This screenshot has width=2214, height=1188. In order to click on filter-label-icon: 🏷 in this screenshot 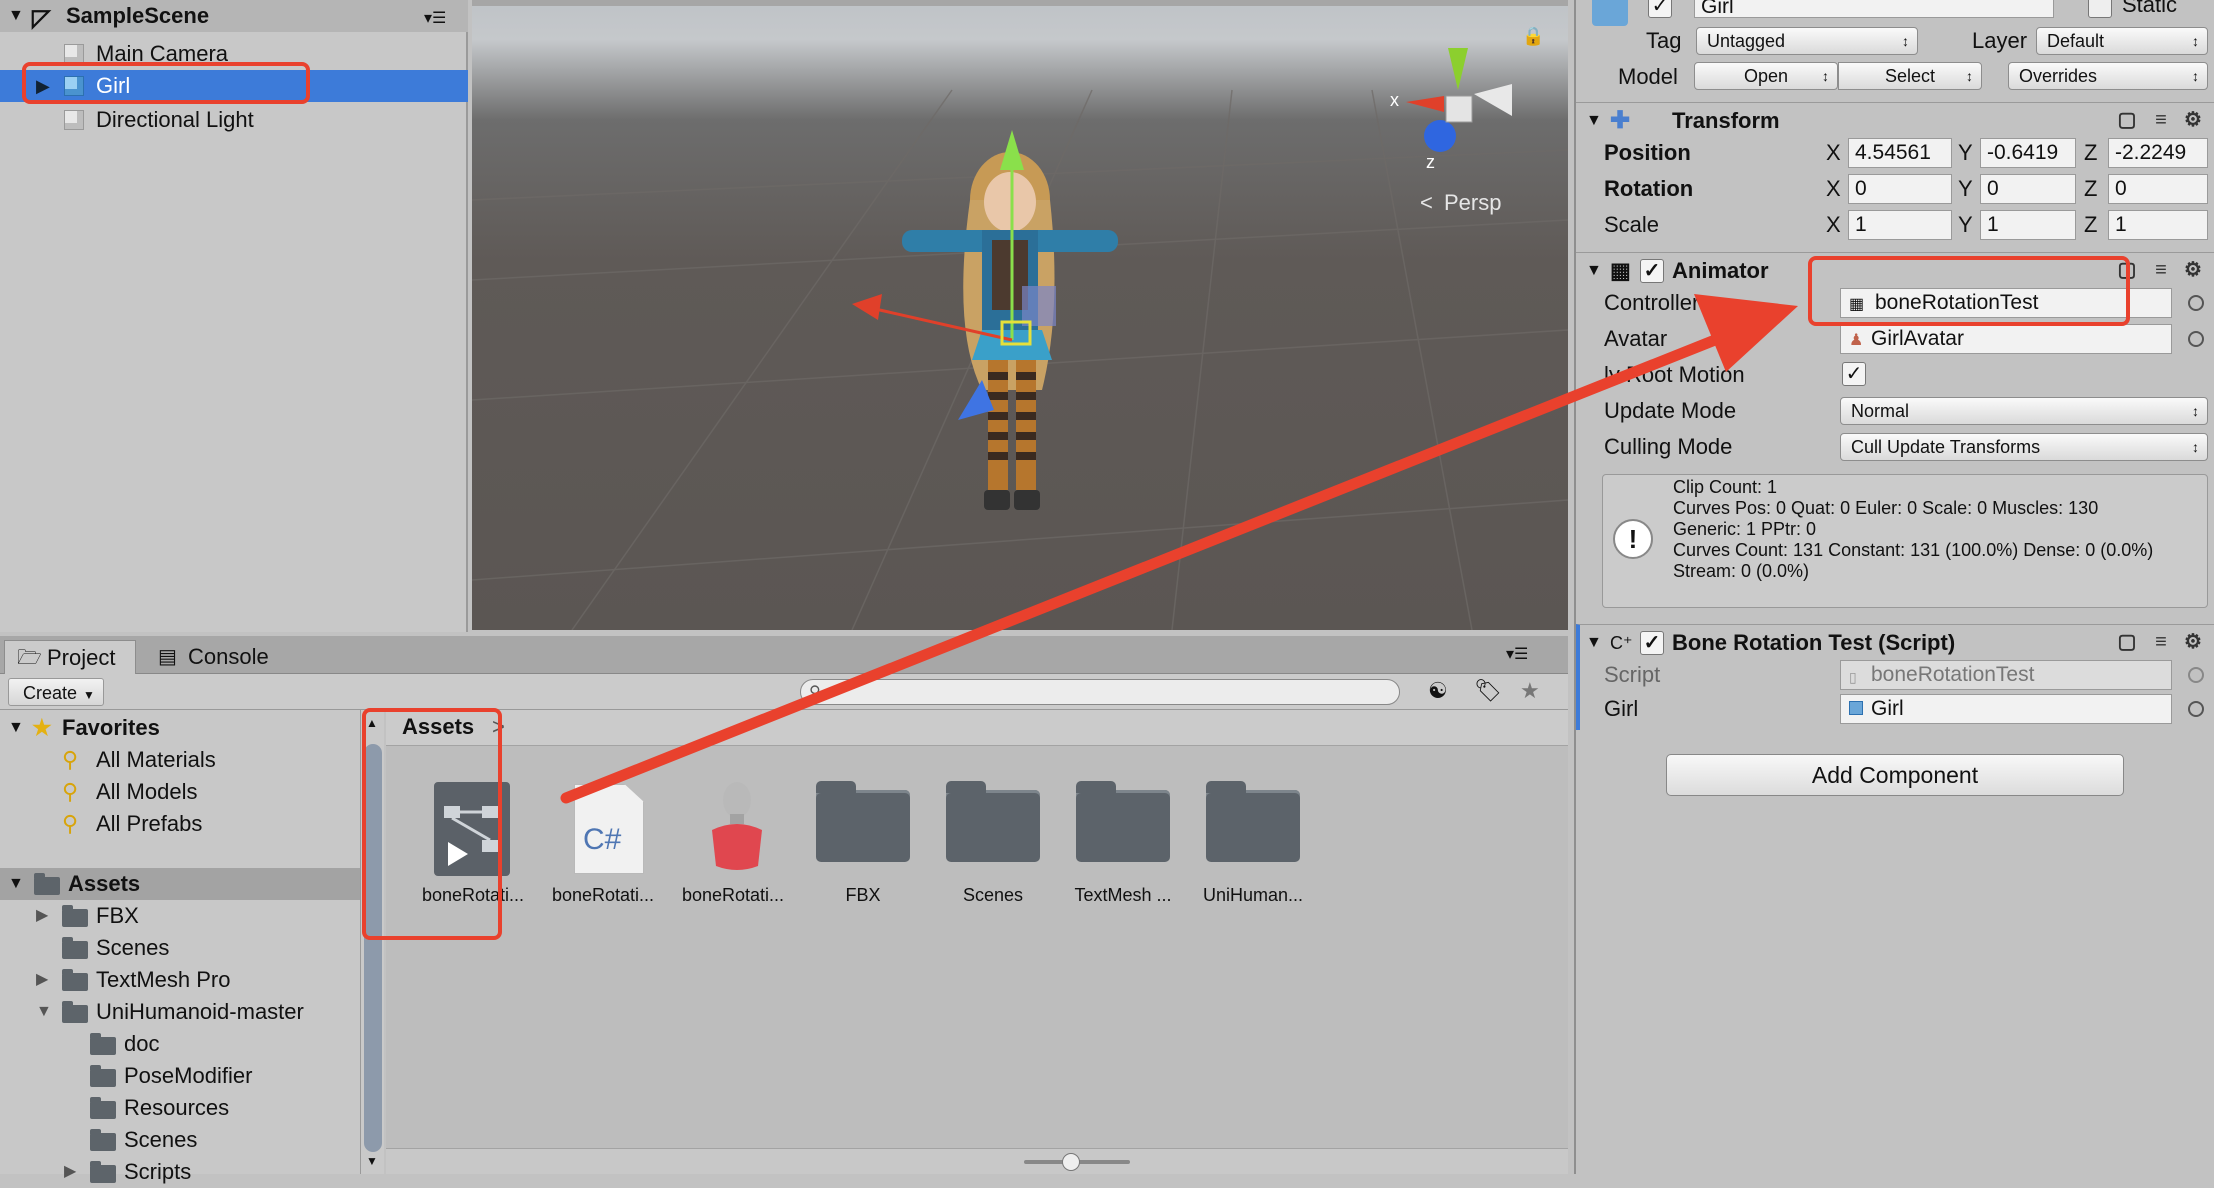, I will do `click(1488, 691)`.